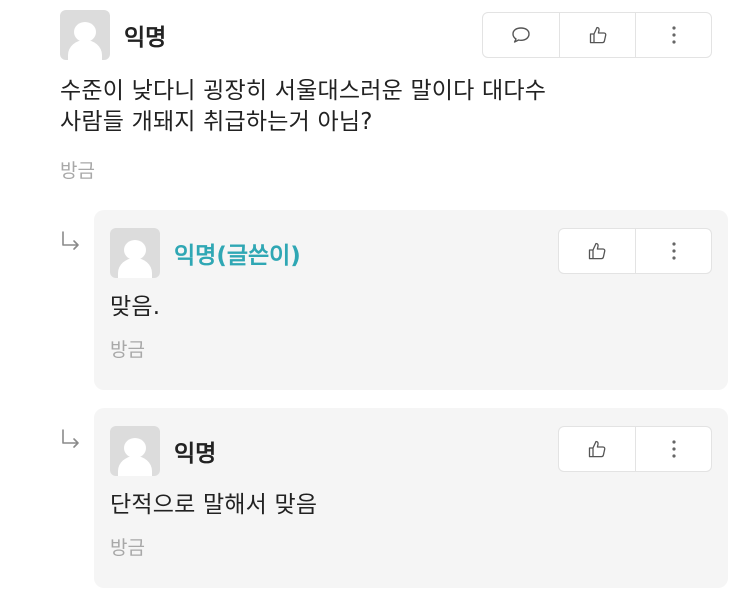 The image size is (736, 594). What do you see at coordinates (195, 454) in the screenshot?
I see `reply-author: 익명` at bounding box center [195, 454].